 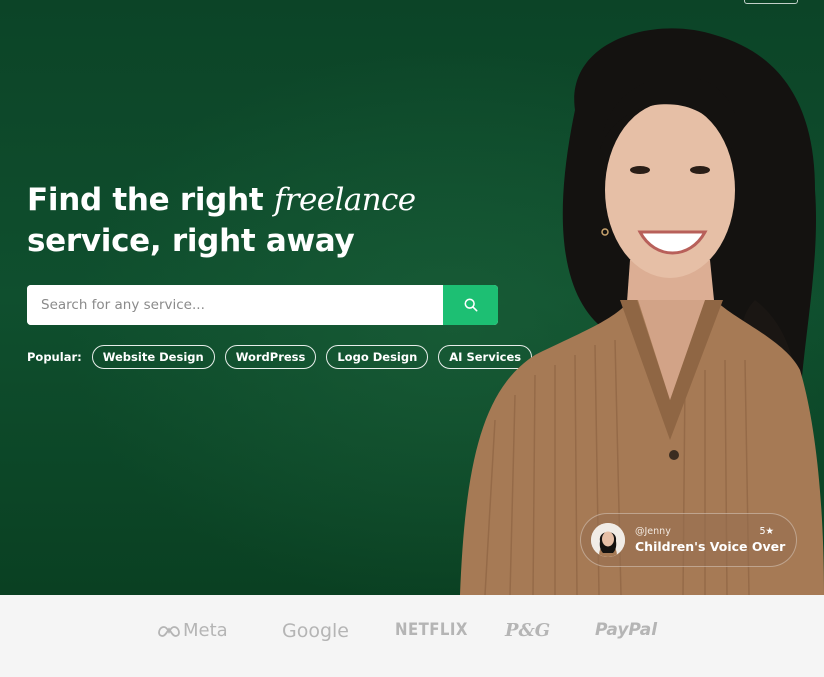 I want to click on freelancer-profile-card: @Jenny 5★ Children's Voice Over, so click(x=688, y=540).